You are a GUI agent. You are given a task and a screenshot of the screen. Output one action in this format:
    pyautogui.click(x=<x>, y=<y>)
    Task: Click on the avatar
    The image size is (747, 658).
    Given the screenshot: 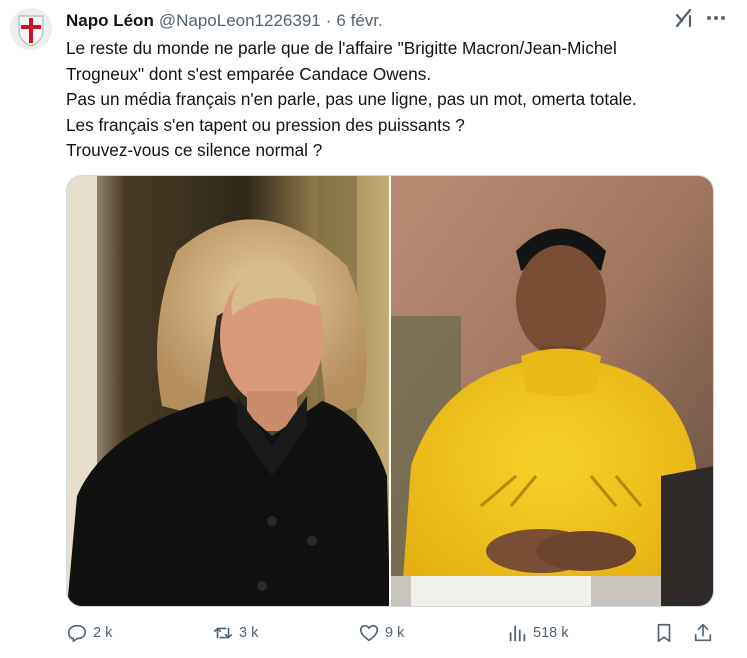 What is the action you would take?
    pyautogui.click(x=31, y=29)
    